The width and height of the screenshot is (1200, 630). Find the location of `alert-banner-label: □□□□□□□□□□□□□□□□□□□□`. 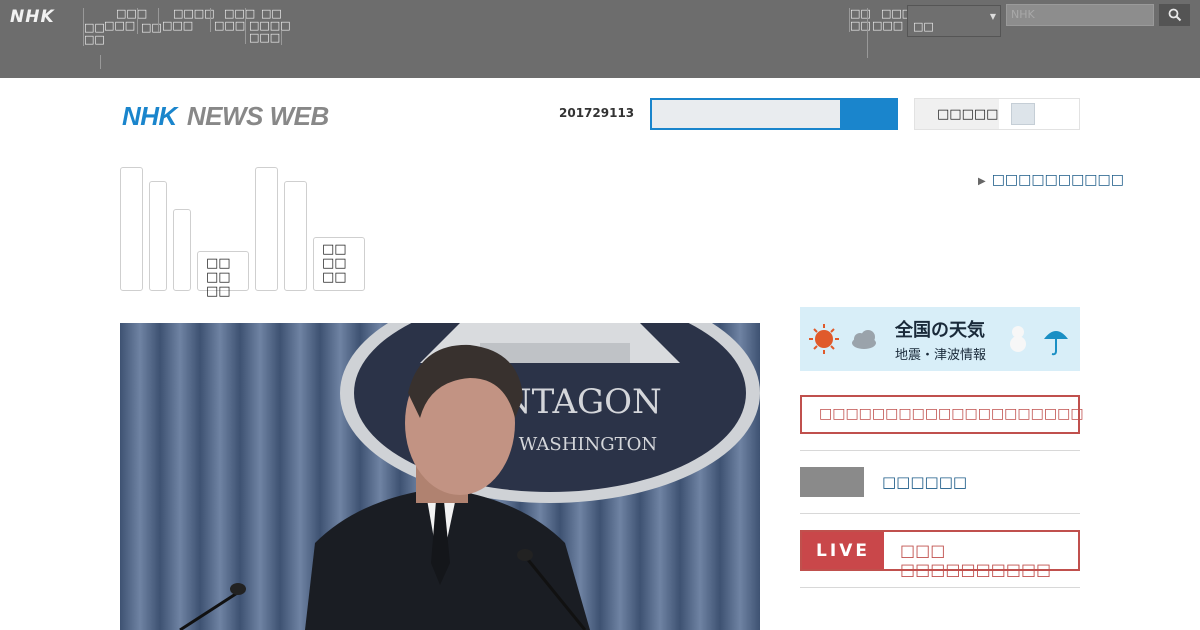

alert-banner-label: □□□□□□□□□□□□□□□□□□□□ is located at coordinates (951, 414).